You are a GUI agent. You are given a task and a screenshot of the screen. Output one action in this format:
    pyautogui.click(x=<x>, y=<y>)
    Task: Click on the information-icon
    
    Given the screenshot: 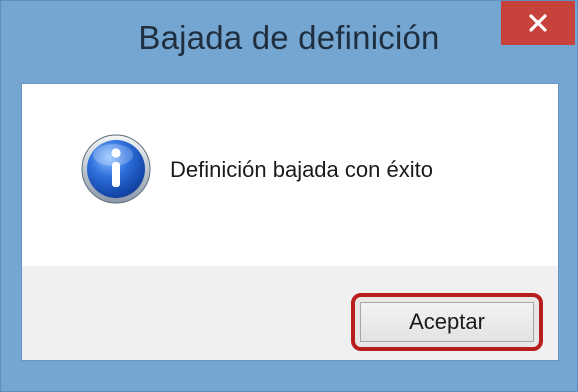 What is the action you would take?
    pyautogui.click(x=116, y=169)
    